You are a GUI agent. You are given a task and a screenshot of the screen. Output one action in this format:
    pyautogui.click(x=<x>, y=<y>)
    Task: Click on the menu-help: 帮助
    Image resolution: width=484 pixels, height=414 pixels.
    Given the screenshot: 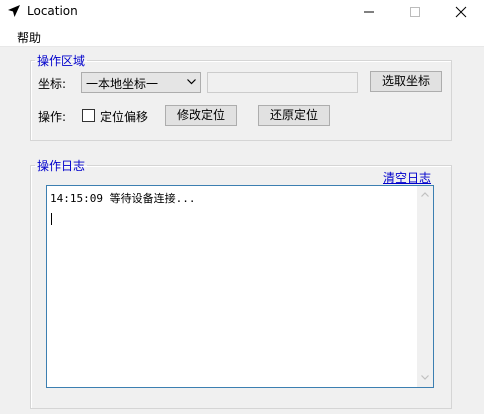 What is the action you would take?
    pyautogui.click(x=29, y=37)
    